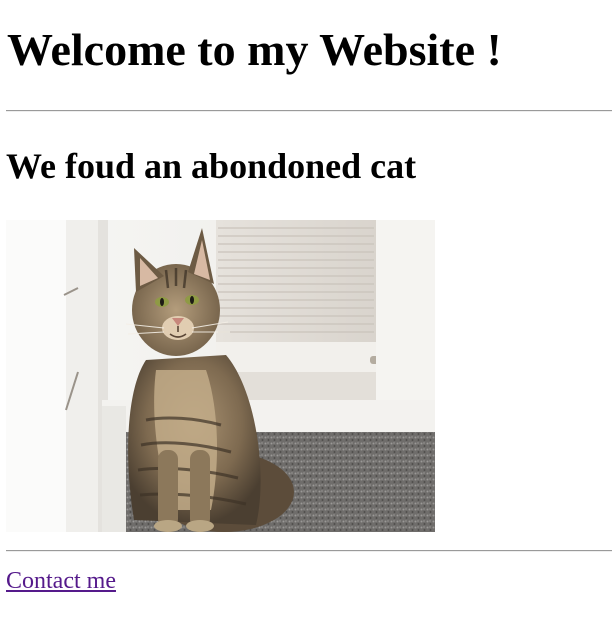  I want to click on divider-top, so click(309, 111).